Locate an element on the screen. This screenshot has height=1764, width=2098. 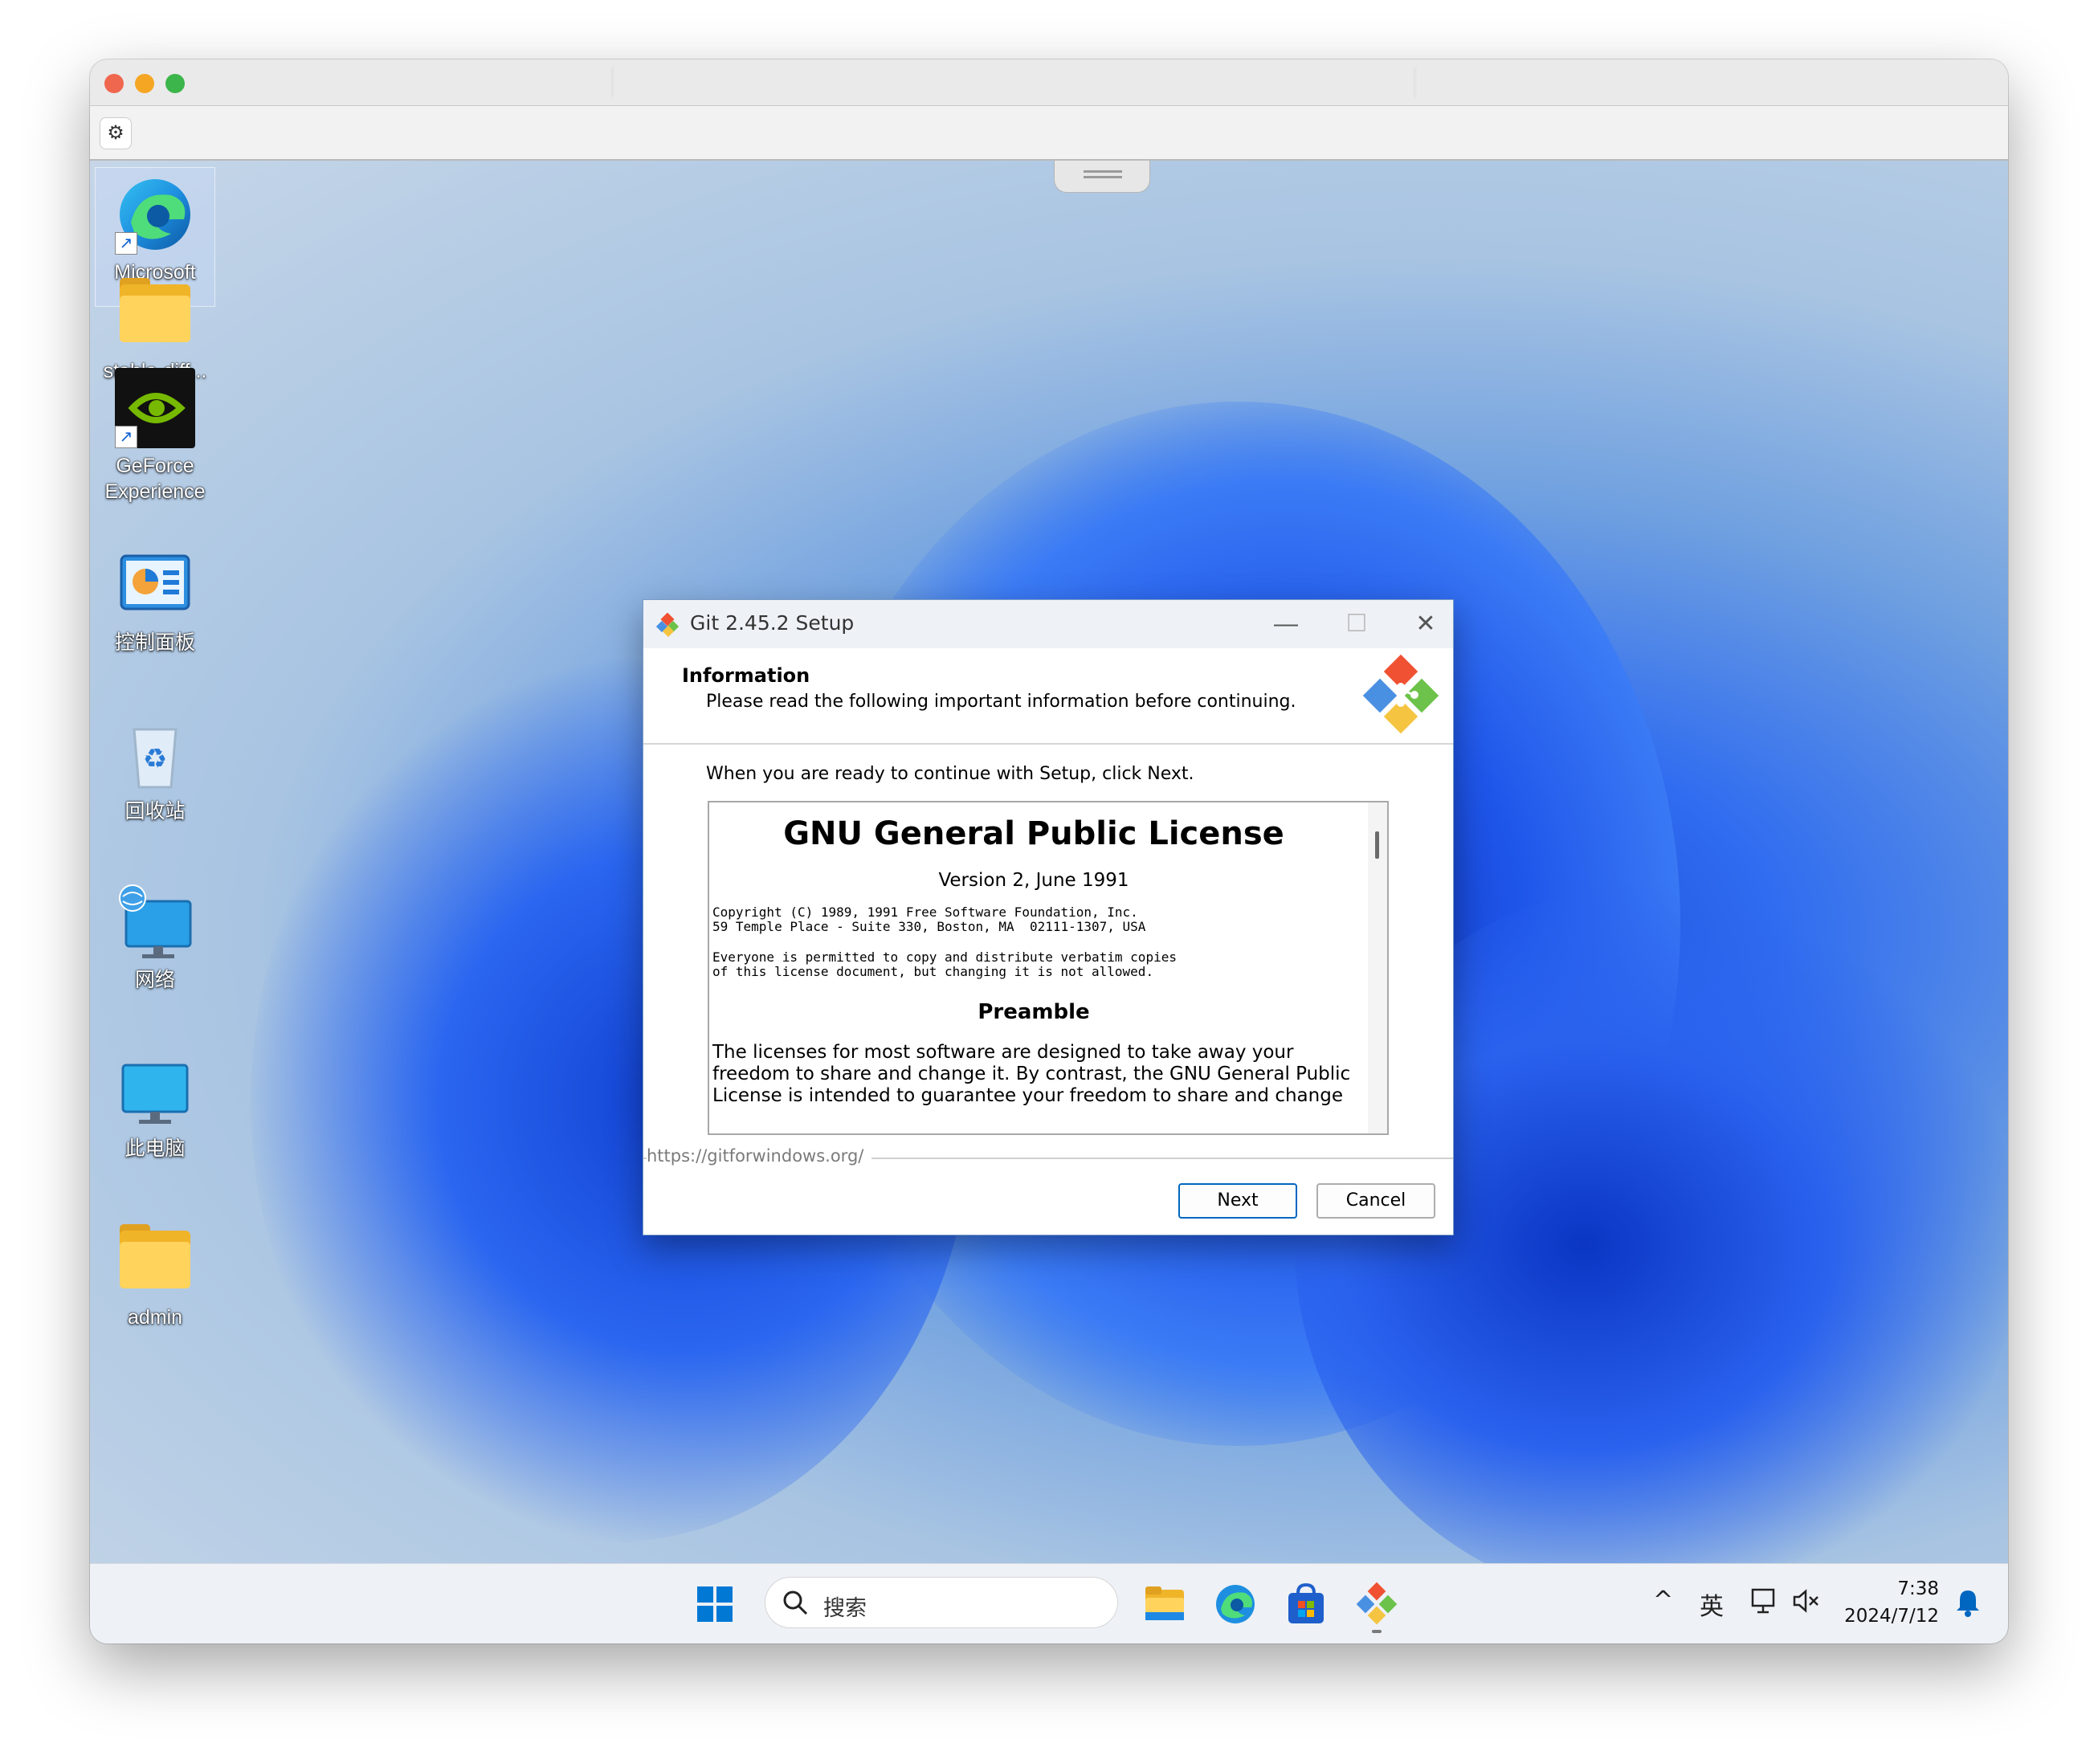
tray-overflow-chevron-icon: ^ is located at coordinates (1663, 1600).